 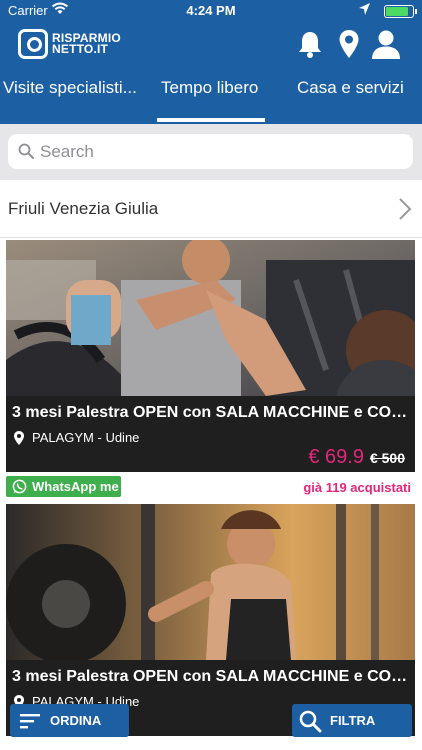 What do you see at coordinates (211, 120) in the screenshot?
I see `selected-tab-indicator` at bounding box center [211, 120].